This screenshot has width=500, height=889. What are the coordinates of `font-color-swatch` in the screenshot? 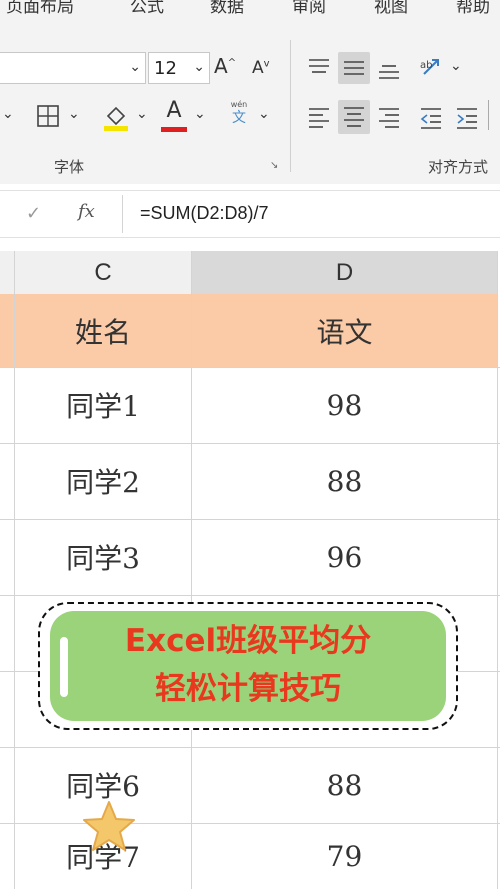 It's located at (174, 129).